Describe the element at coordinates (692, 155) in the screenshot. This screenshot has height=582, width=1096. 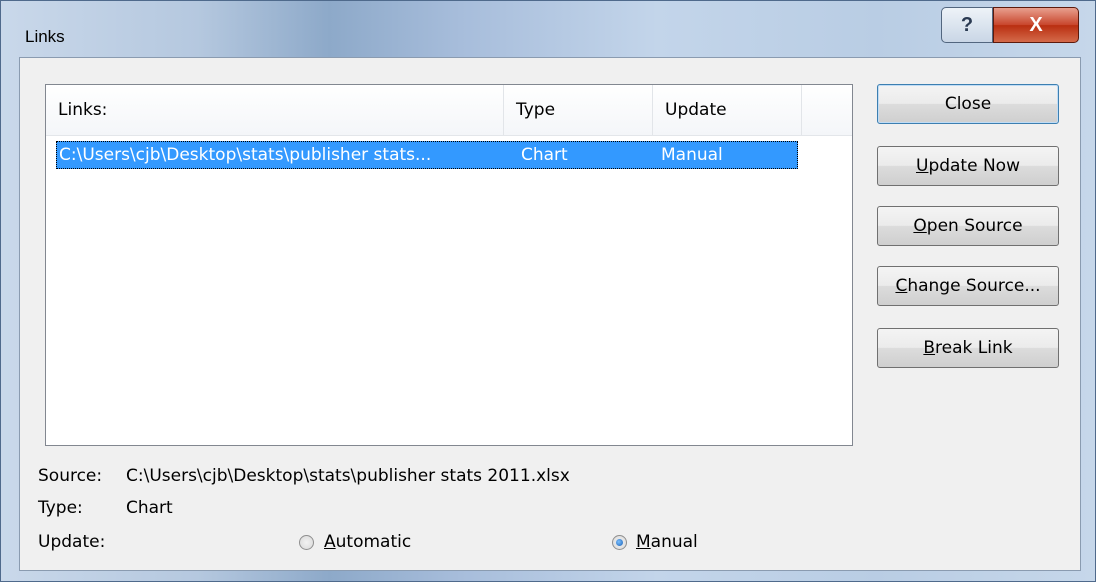
I see `row-update: Manual` at that location.